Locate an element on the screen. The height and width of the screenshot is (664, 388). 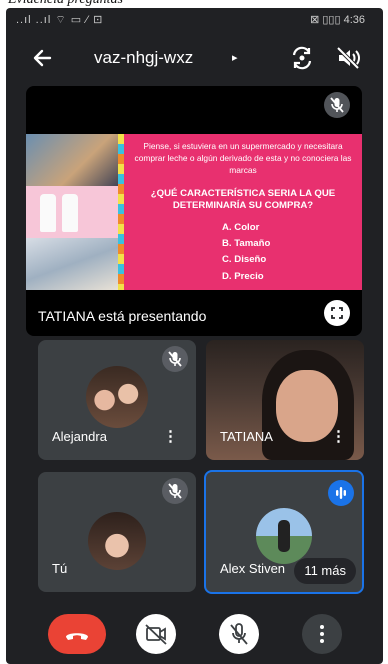
status-bar: ..ıl ..ıl ⌔ ▭ ⁄ ⊡ ⊠ ▯▯▯ 4:36 is located at coordinates (194, 19).